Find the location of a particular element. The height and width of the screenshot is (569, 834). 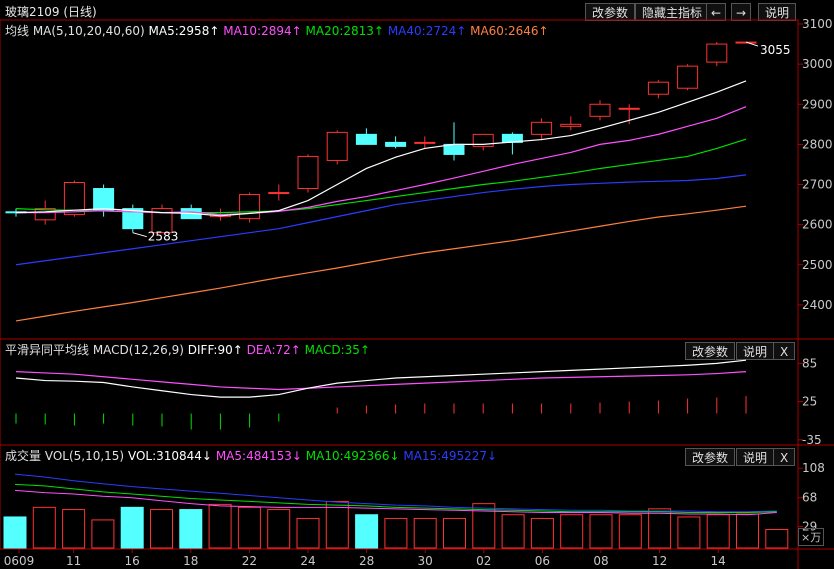

vol-ma15-legend: MA15:495227↓ is located at coordinates (450, 456).